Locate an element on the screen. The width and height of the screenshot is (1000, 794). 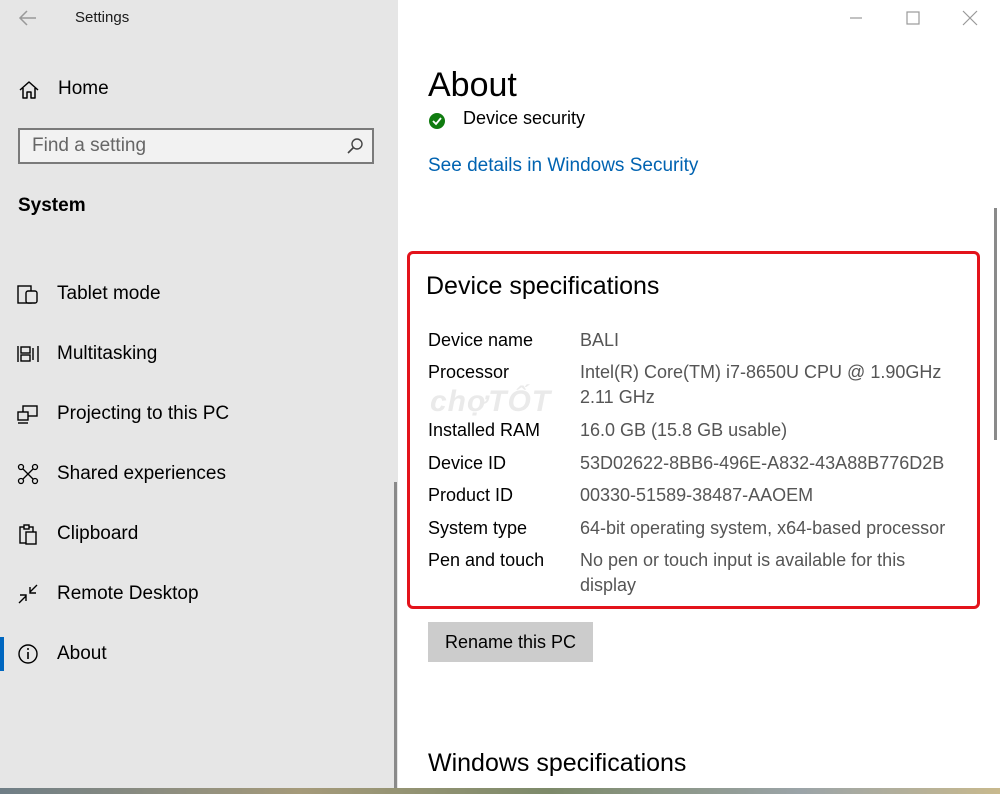
sidebar-item-remote-desktop: Remote Desktop is located at coordinates (195, 594).